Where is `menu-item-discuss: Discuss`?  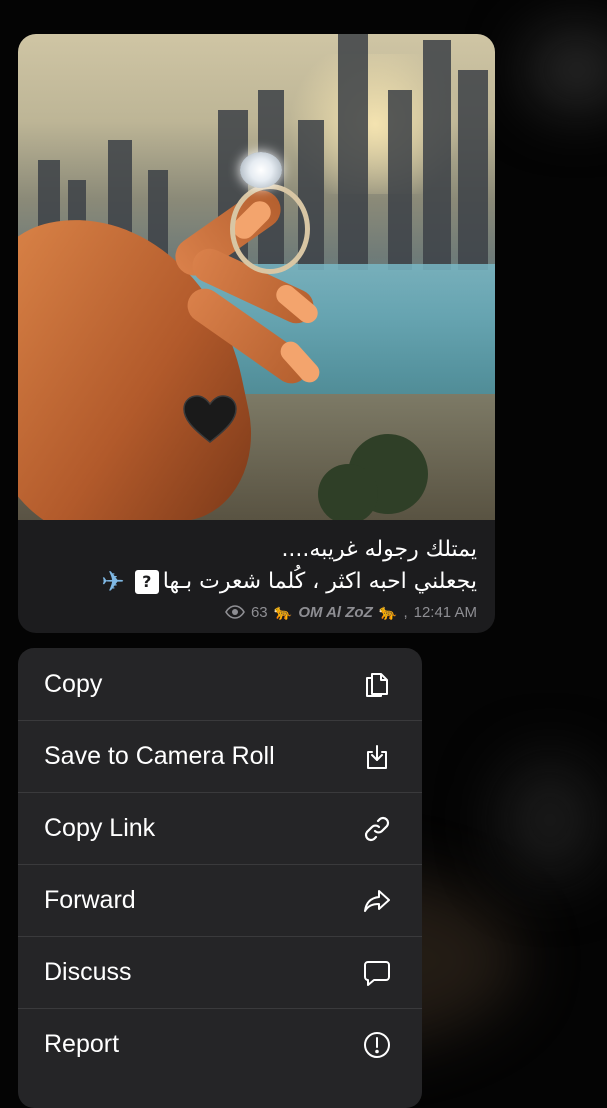 menu-item-discuss: Discuss is located at coordinates (220, 972).